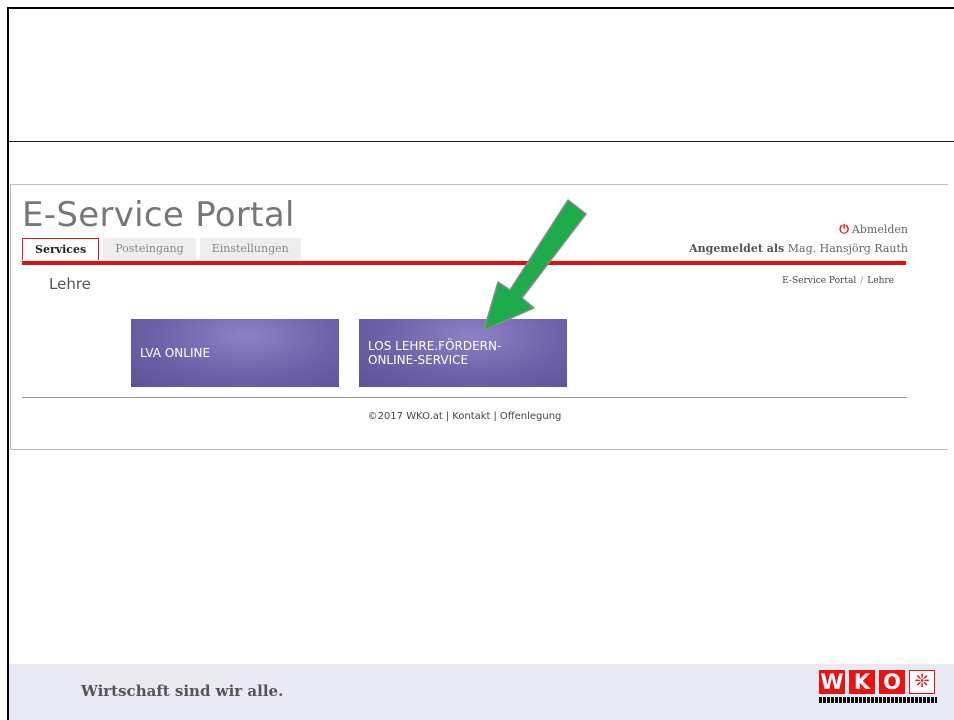  I want to click on breadcrumb-item-portal: E-Service Portal, so click(819, 281).